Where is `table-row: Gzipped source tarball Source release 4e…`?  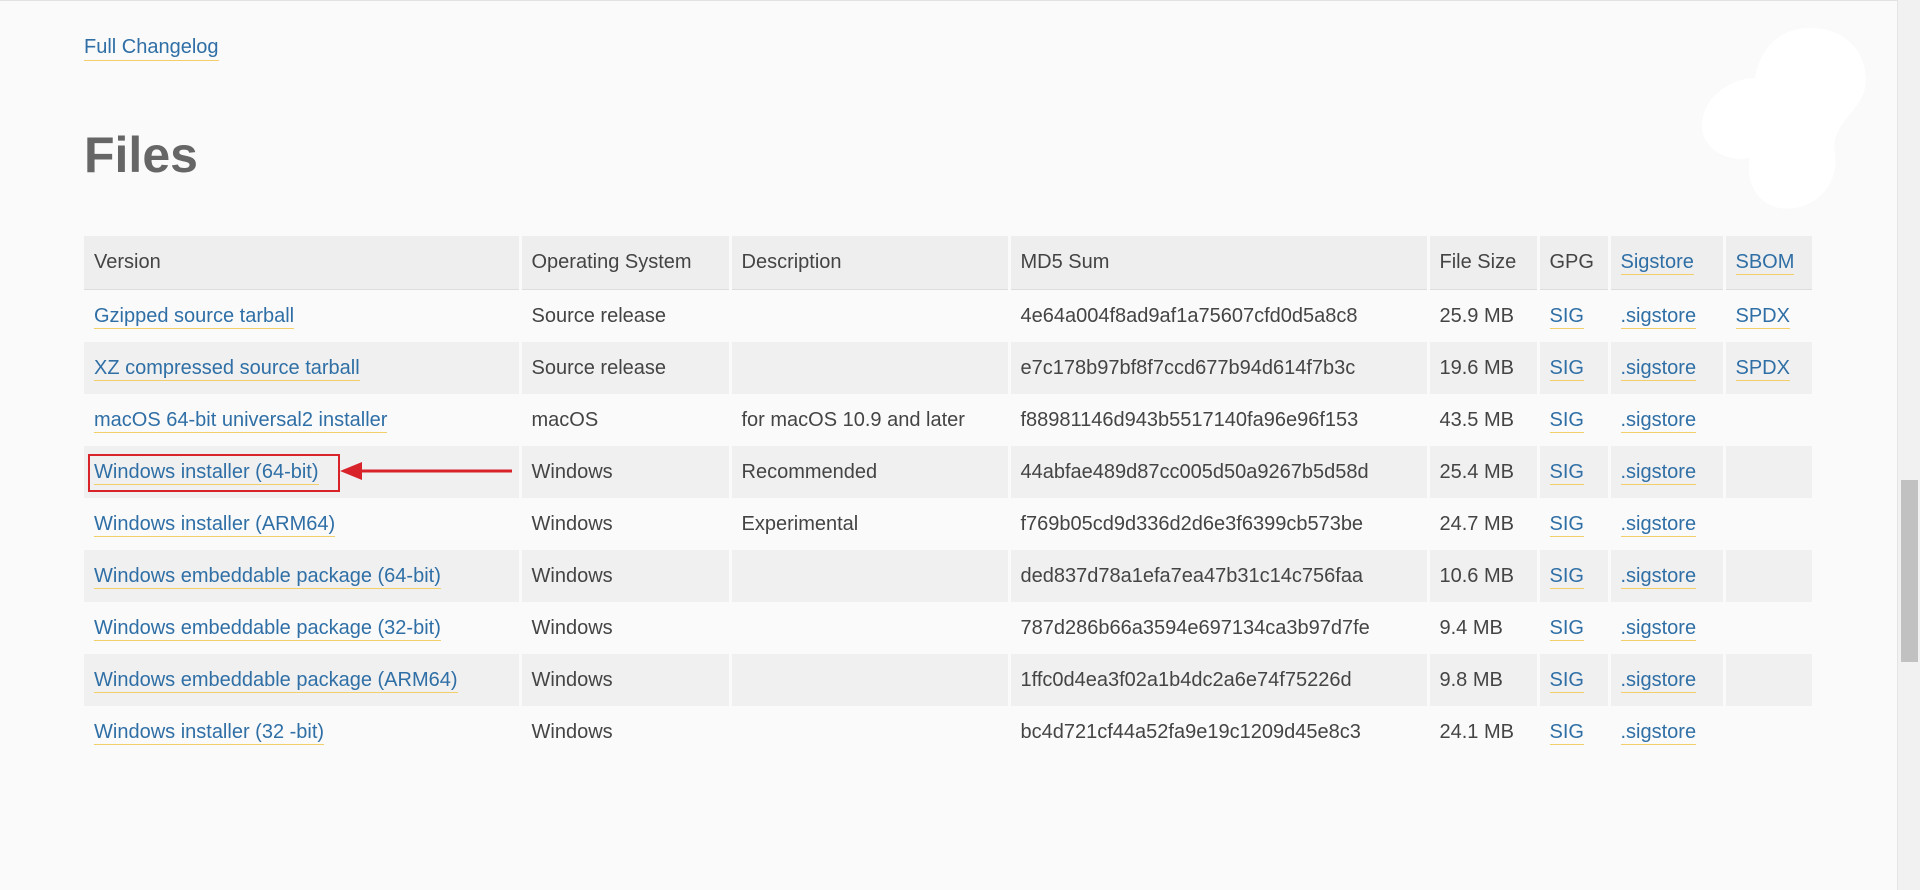 table-row: Gzipped source tarball Source release 4e… is located at coordinates (948, 315).